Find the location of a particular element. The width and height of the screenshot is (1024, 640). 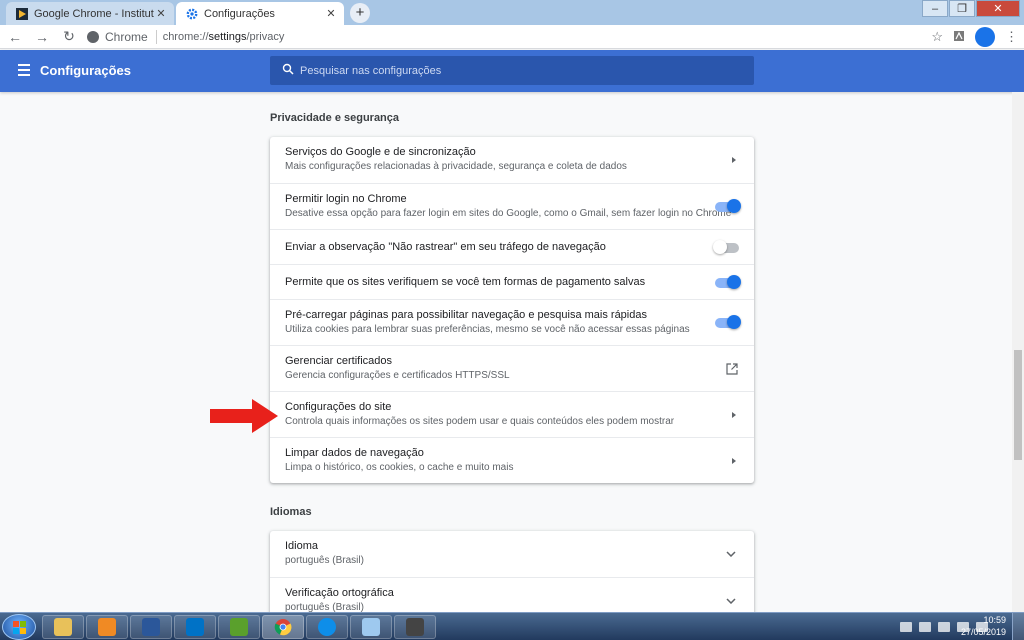

settings-search-box is located at coordinates (512, 70).